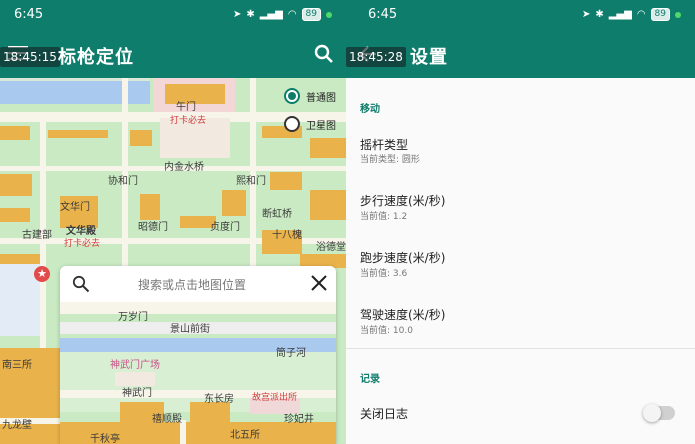 The width and height of the screenshot is (695, 444). What do you see at coordinates (386, 331) in the screenshot?
I see `setting-subtitle: 当前值: 10.0` at bounding box center [386, 331].